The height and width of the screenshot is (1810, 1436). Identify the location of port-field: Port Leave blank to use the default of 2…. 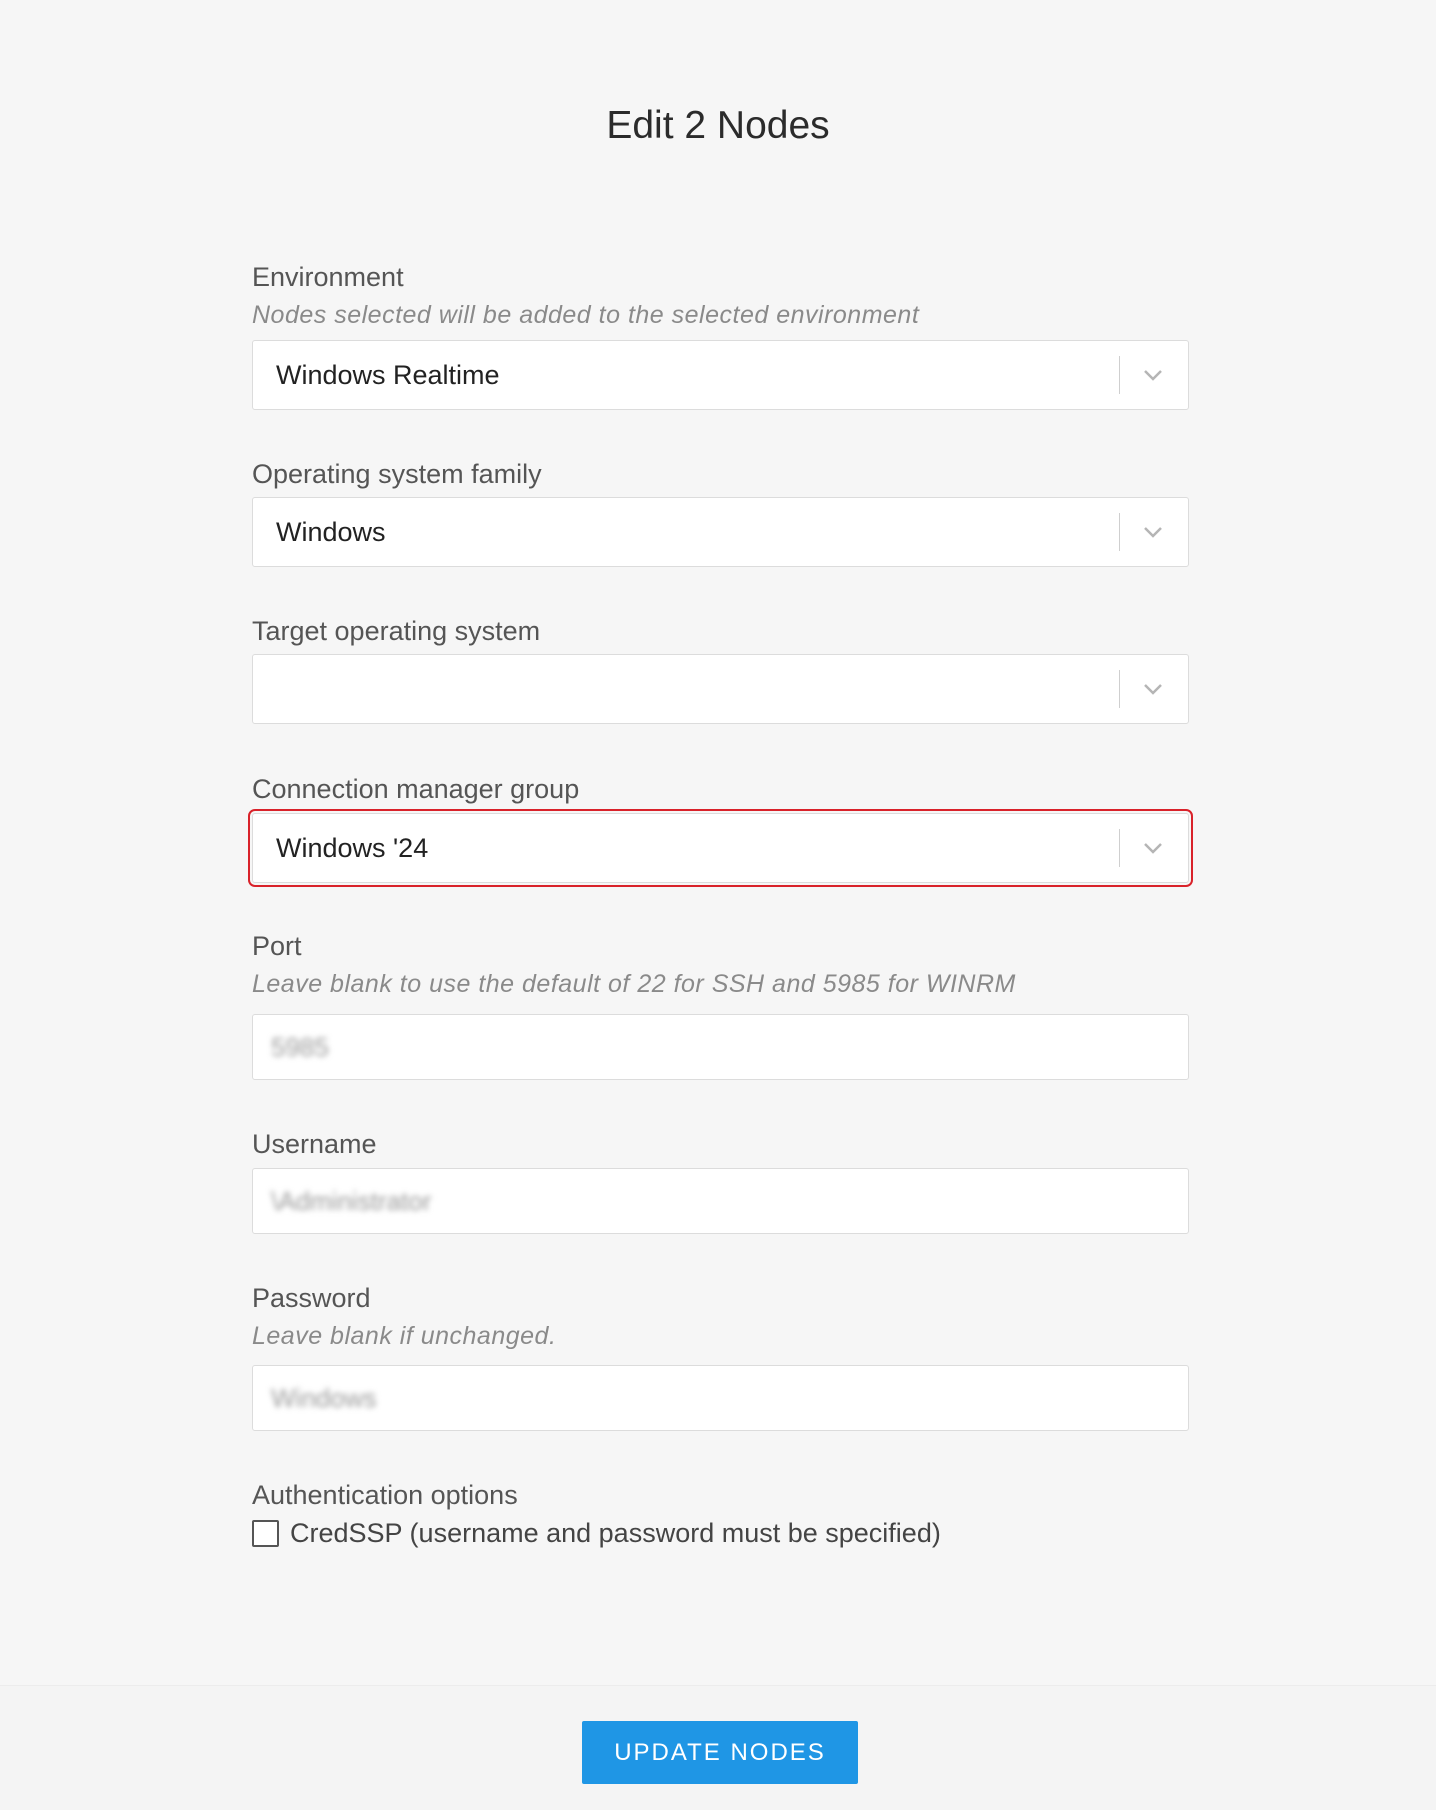
(720, 1004).